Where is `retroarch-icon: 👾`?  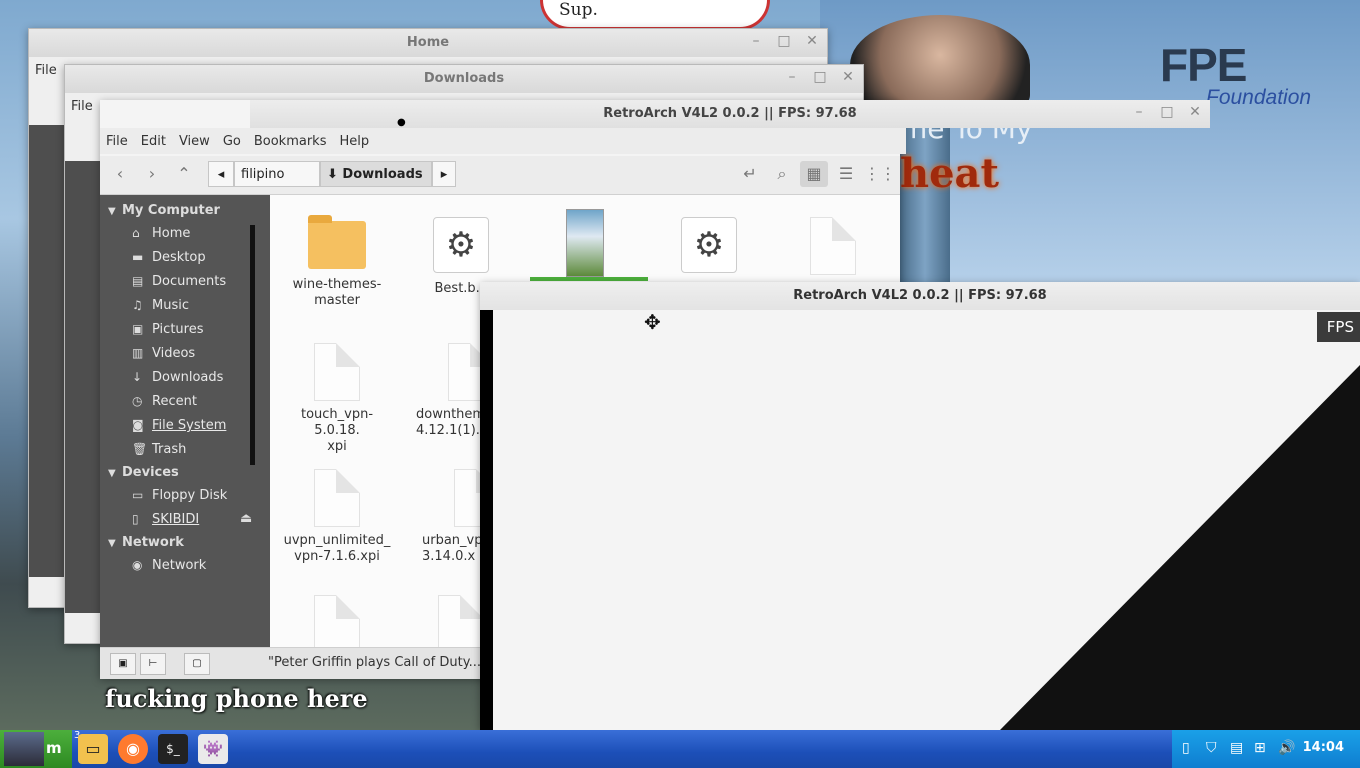
retroarch-icon: 👾 is located at coordinates (213, 749).